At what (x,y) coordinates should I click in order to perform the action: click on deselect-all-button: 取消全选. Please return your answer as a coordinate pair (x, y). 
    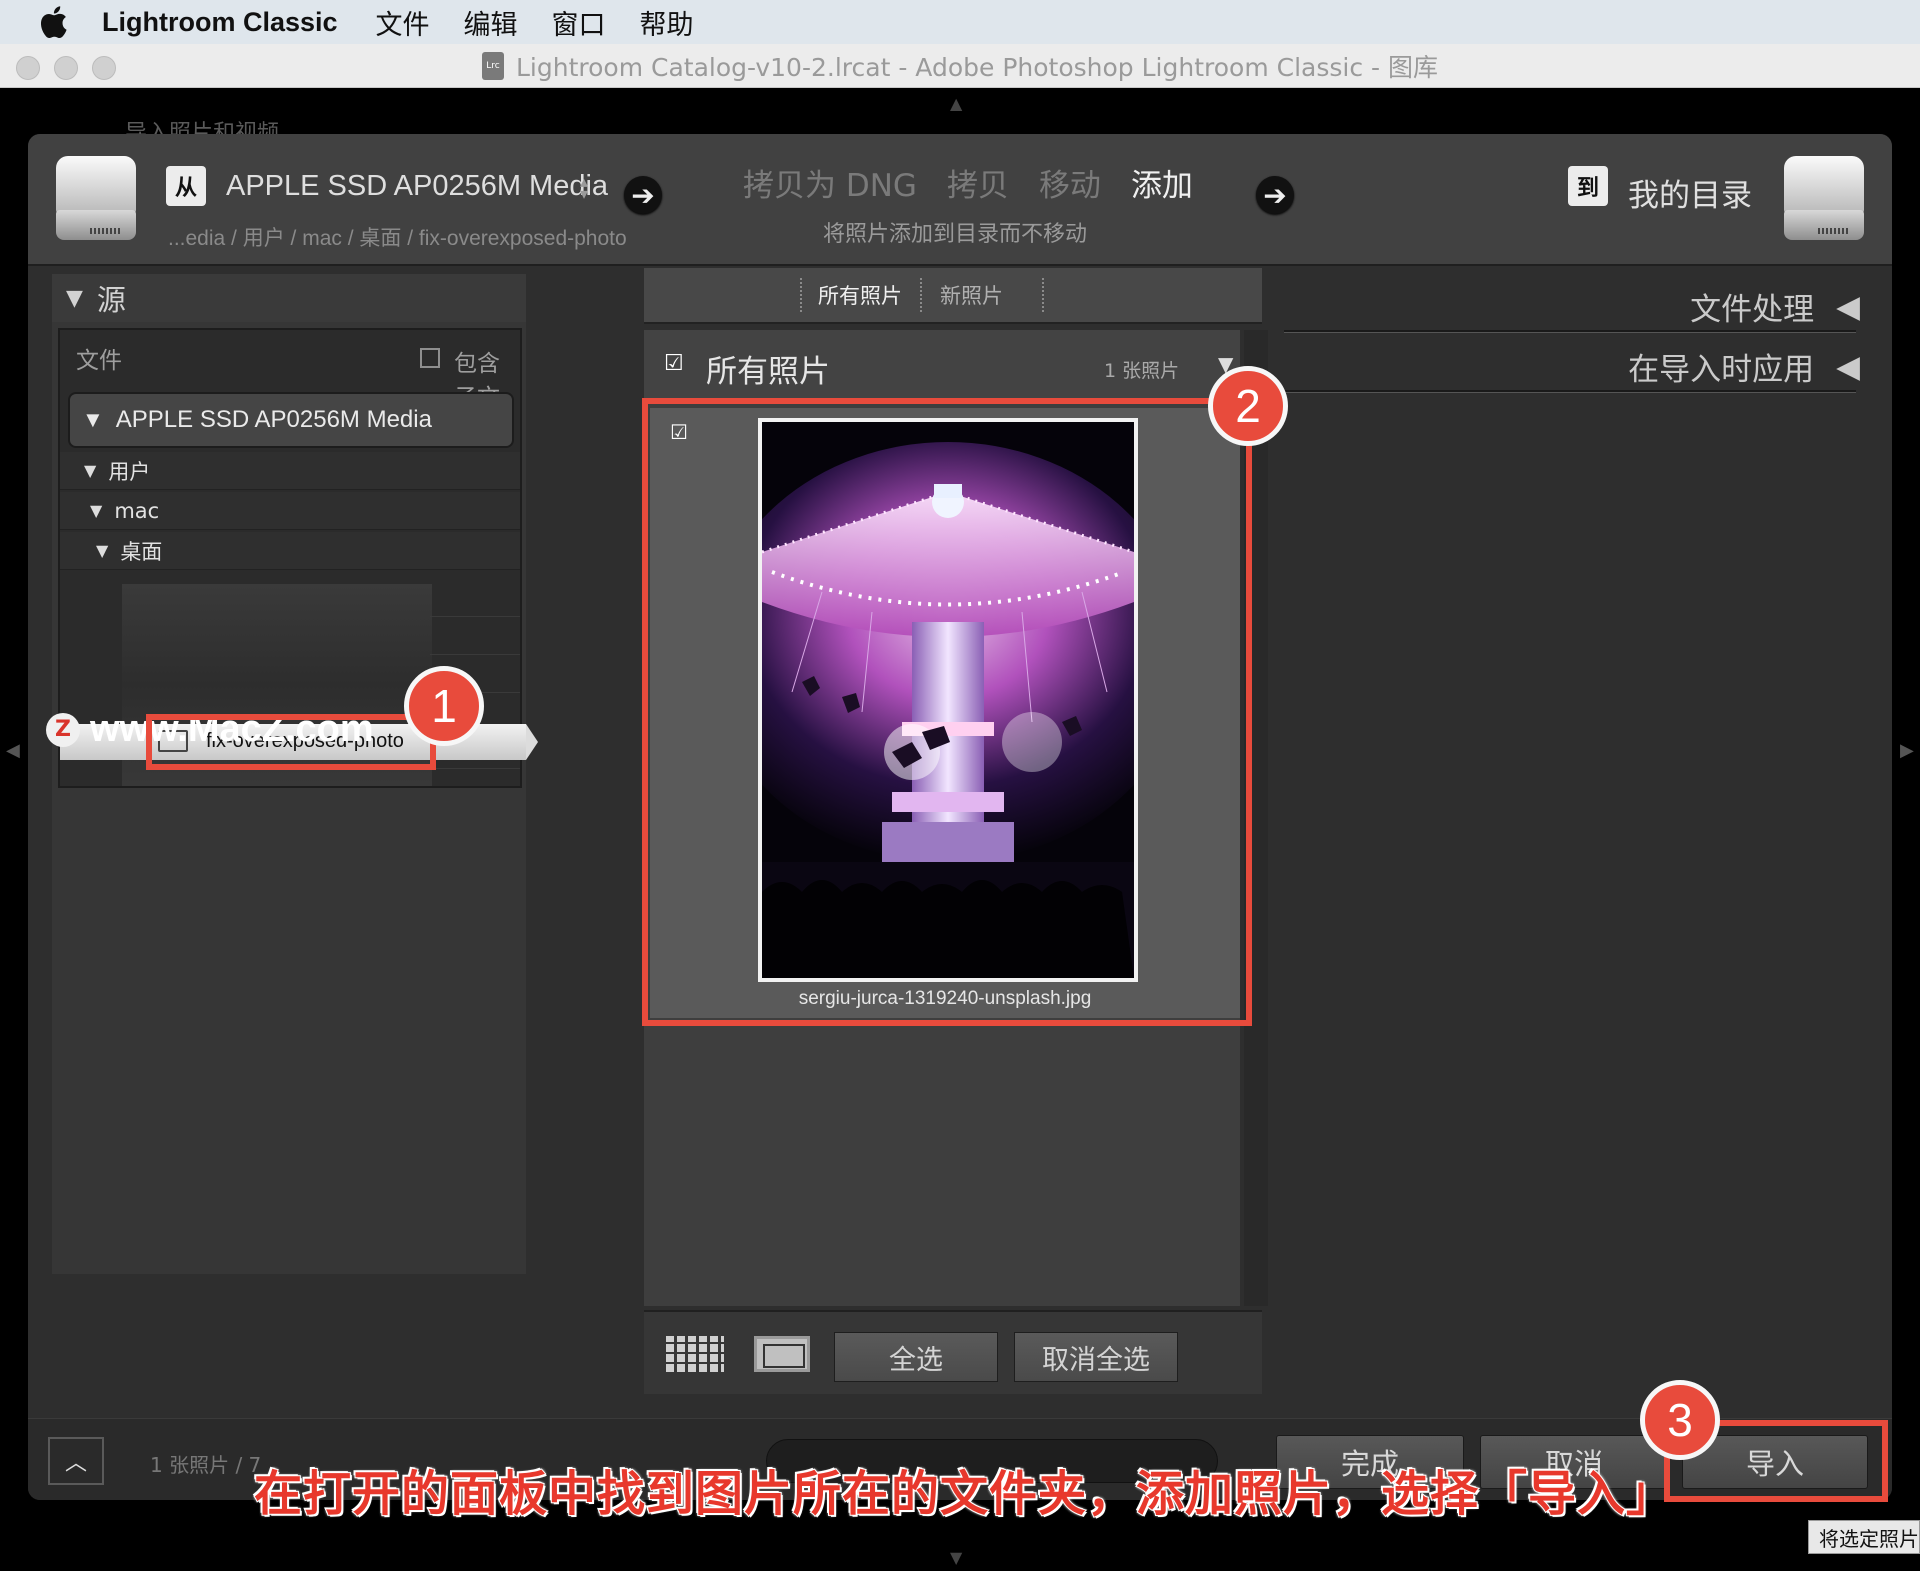
    Looking at the image, I should click on (1096, 1357).